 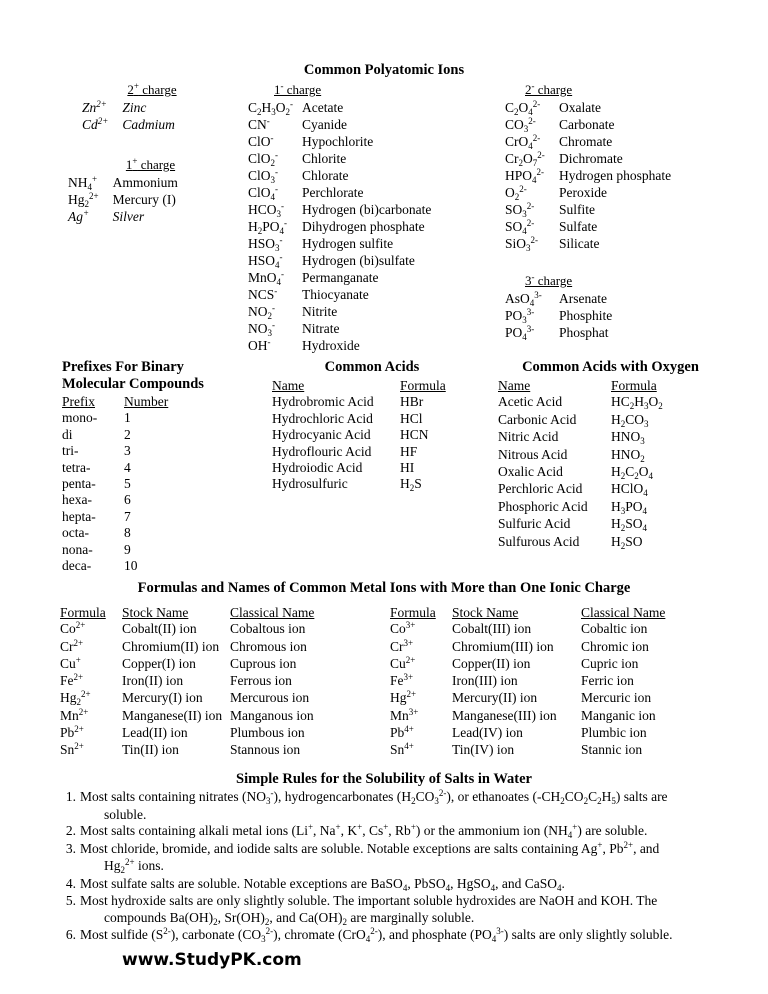 What do you see at coordinates (75, 533) in the screenshot?
I see `prefix-value: octa-` at bounding box center [75, 533].